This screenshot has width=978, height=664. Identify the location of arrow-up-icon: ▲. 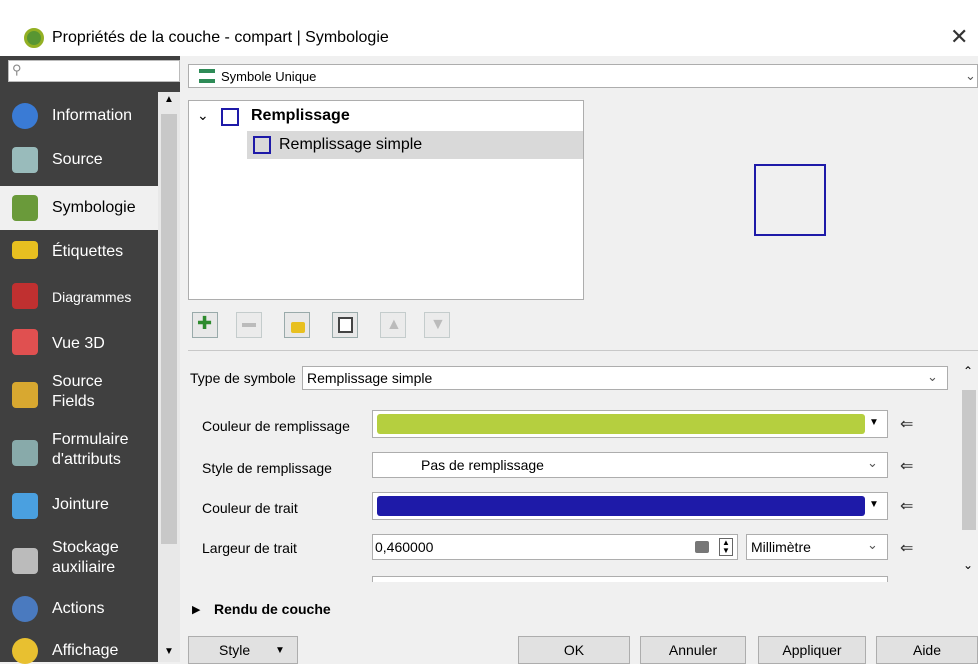
(394, 324).